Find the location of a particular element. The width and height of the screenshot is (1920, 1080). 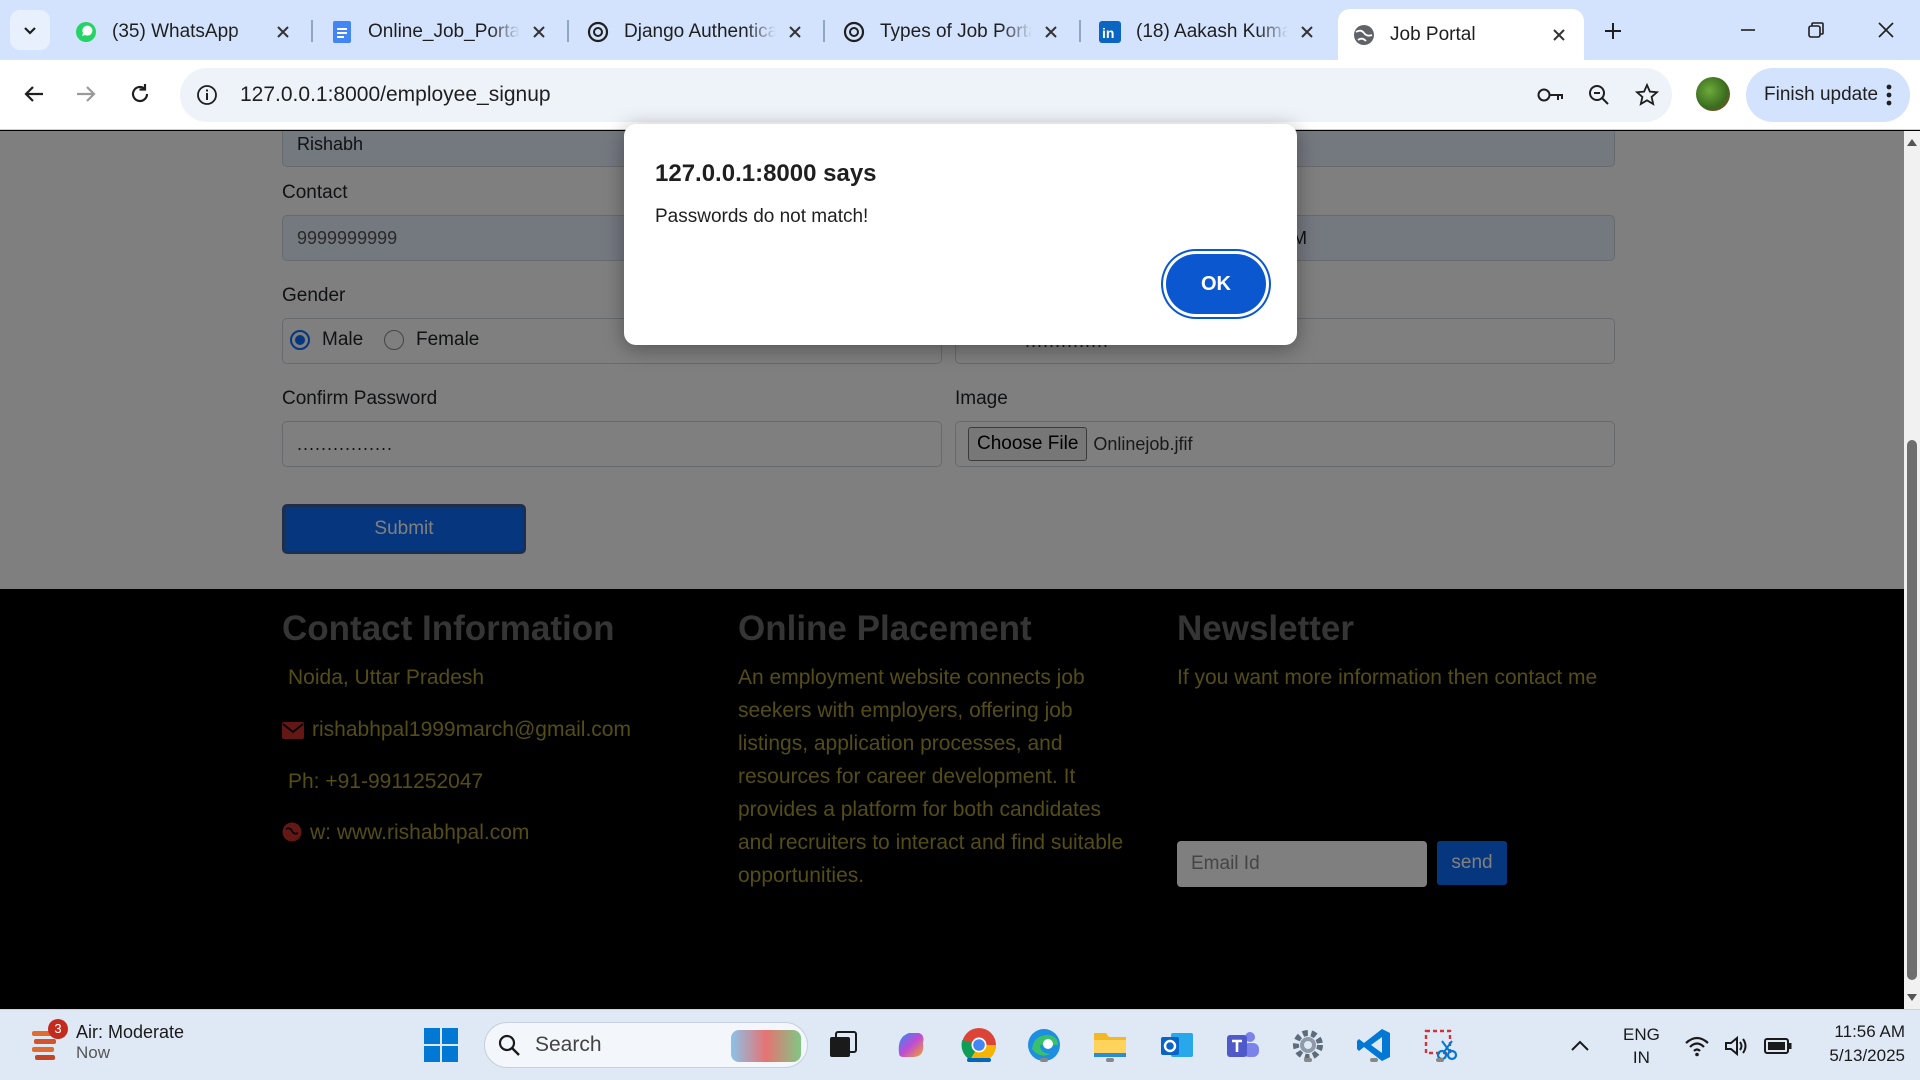

dialog-message: Passwords do not match! is located at coordinates (762, 216).